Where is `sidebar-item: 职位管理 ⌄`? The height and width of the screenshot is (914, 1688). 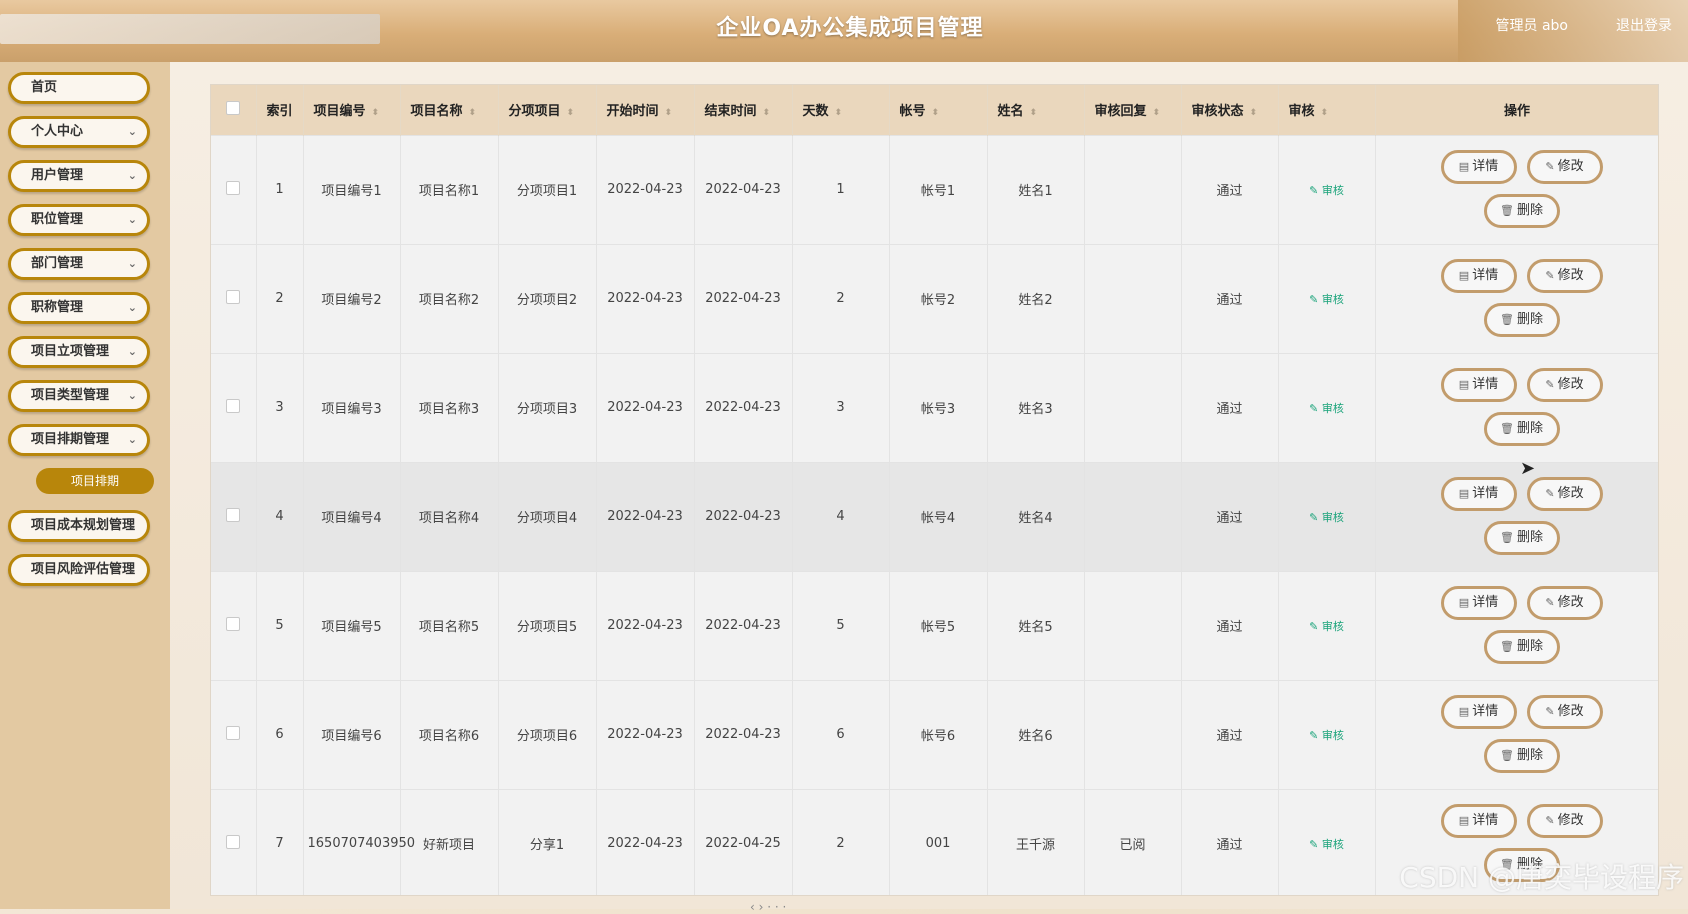
sidebar-item: 职位管理 ⌄ is located at coordinates (79, 220).